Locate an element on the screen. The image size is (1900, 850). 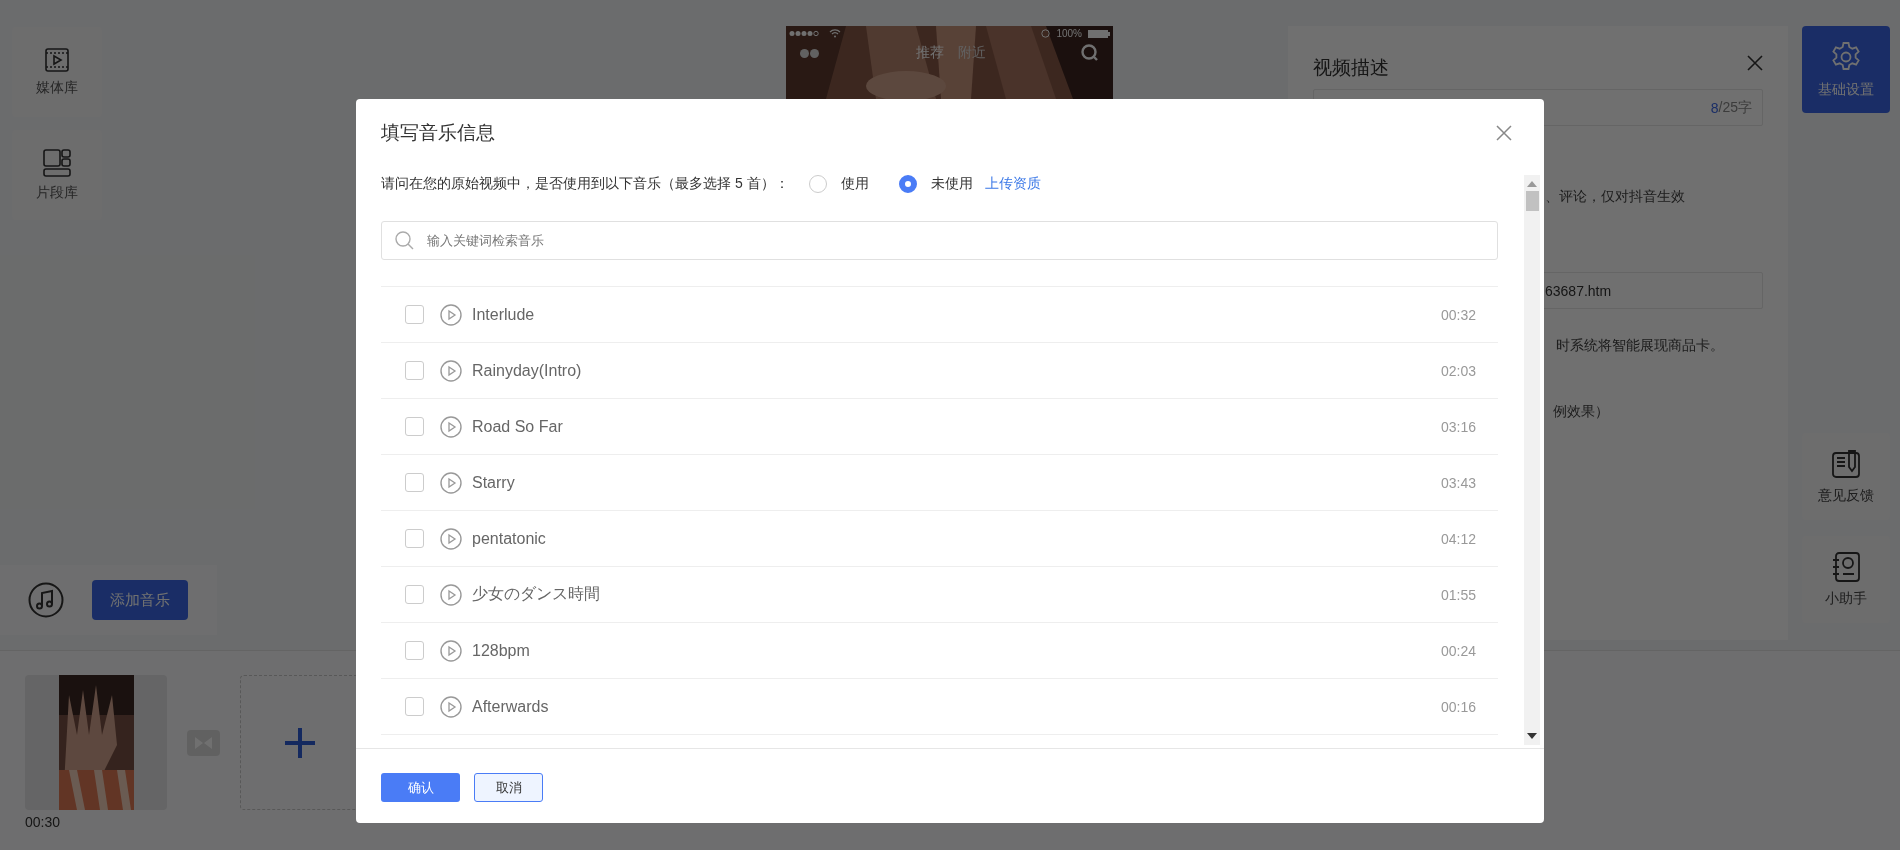
question-text: 请问在您的原始视频中，是否使用到以下音乐（最多选择 5 首）： is located at coordinates (585, 184).